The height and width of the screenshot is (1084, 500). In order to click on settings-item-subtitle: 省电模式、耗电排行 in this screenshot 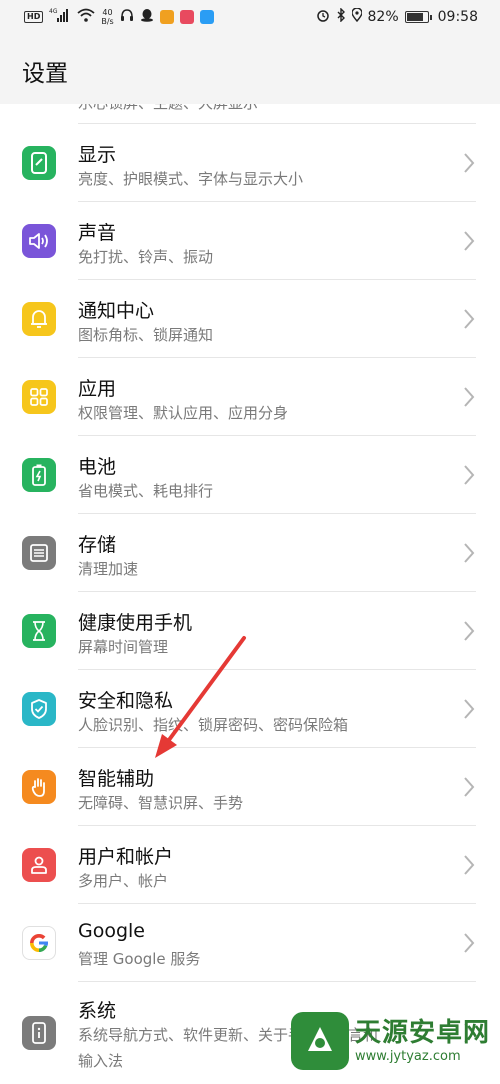, I will do `click(146, 491)`.